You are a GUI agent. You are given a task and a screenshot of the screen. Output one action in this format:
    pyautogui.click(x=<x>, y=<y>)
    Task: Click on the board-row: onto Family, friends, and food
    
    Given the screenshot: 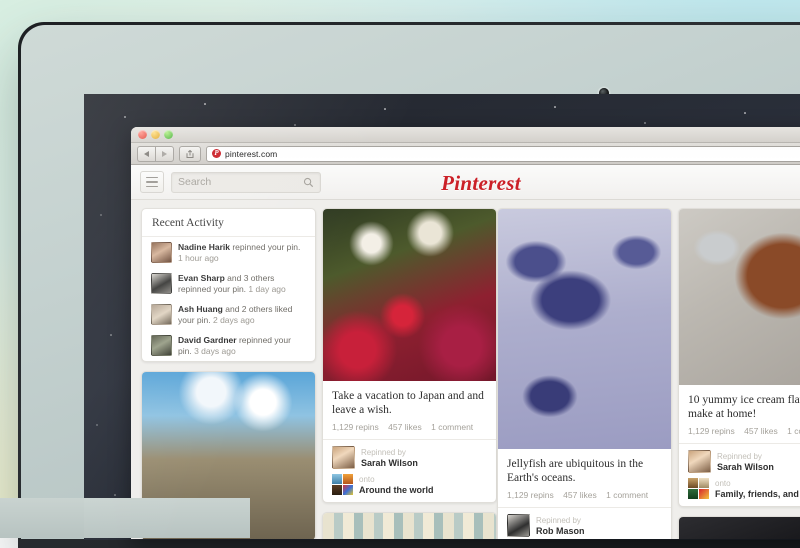 What is the action you would take?
    pyautogui.click(x=744, y=488)
    